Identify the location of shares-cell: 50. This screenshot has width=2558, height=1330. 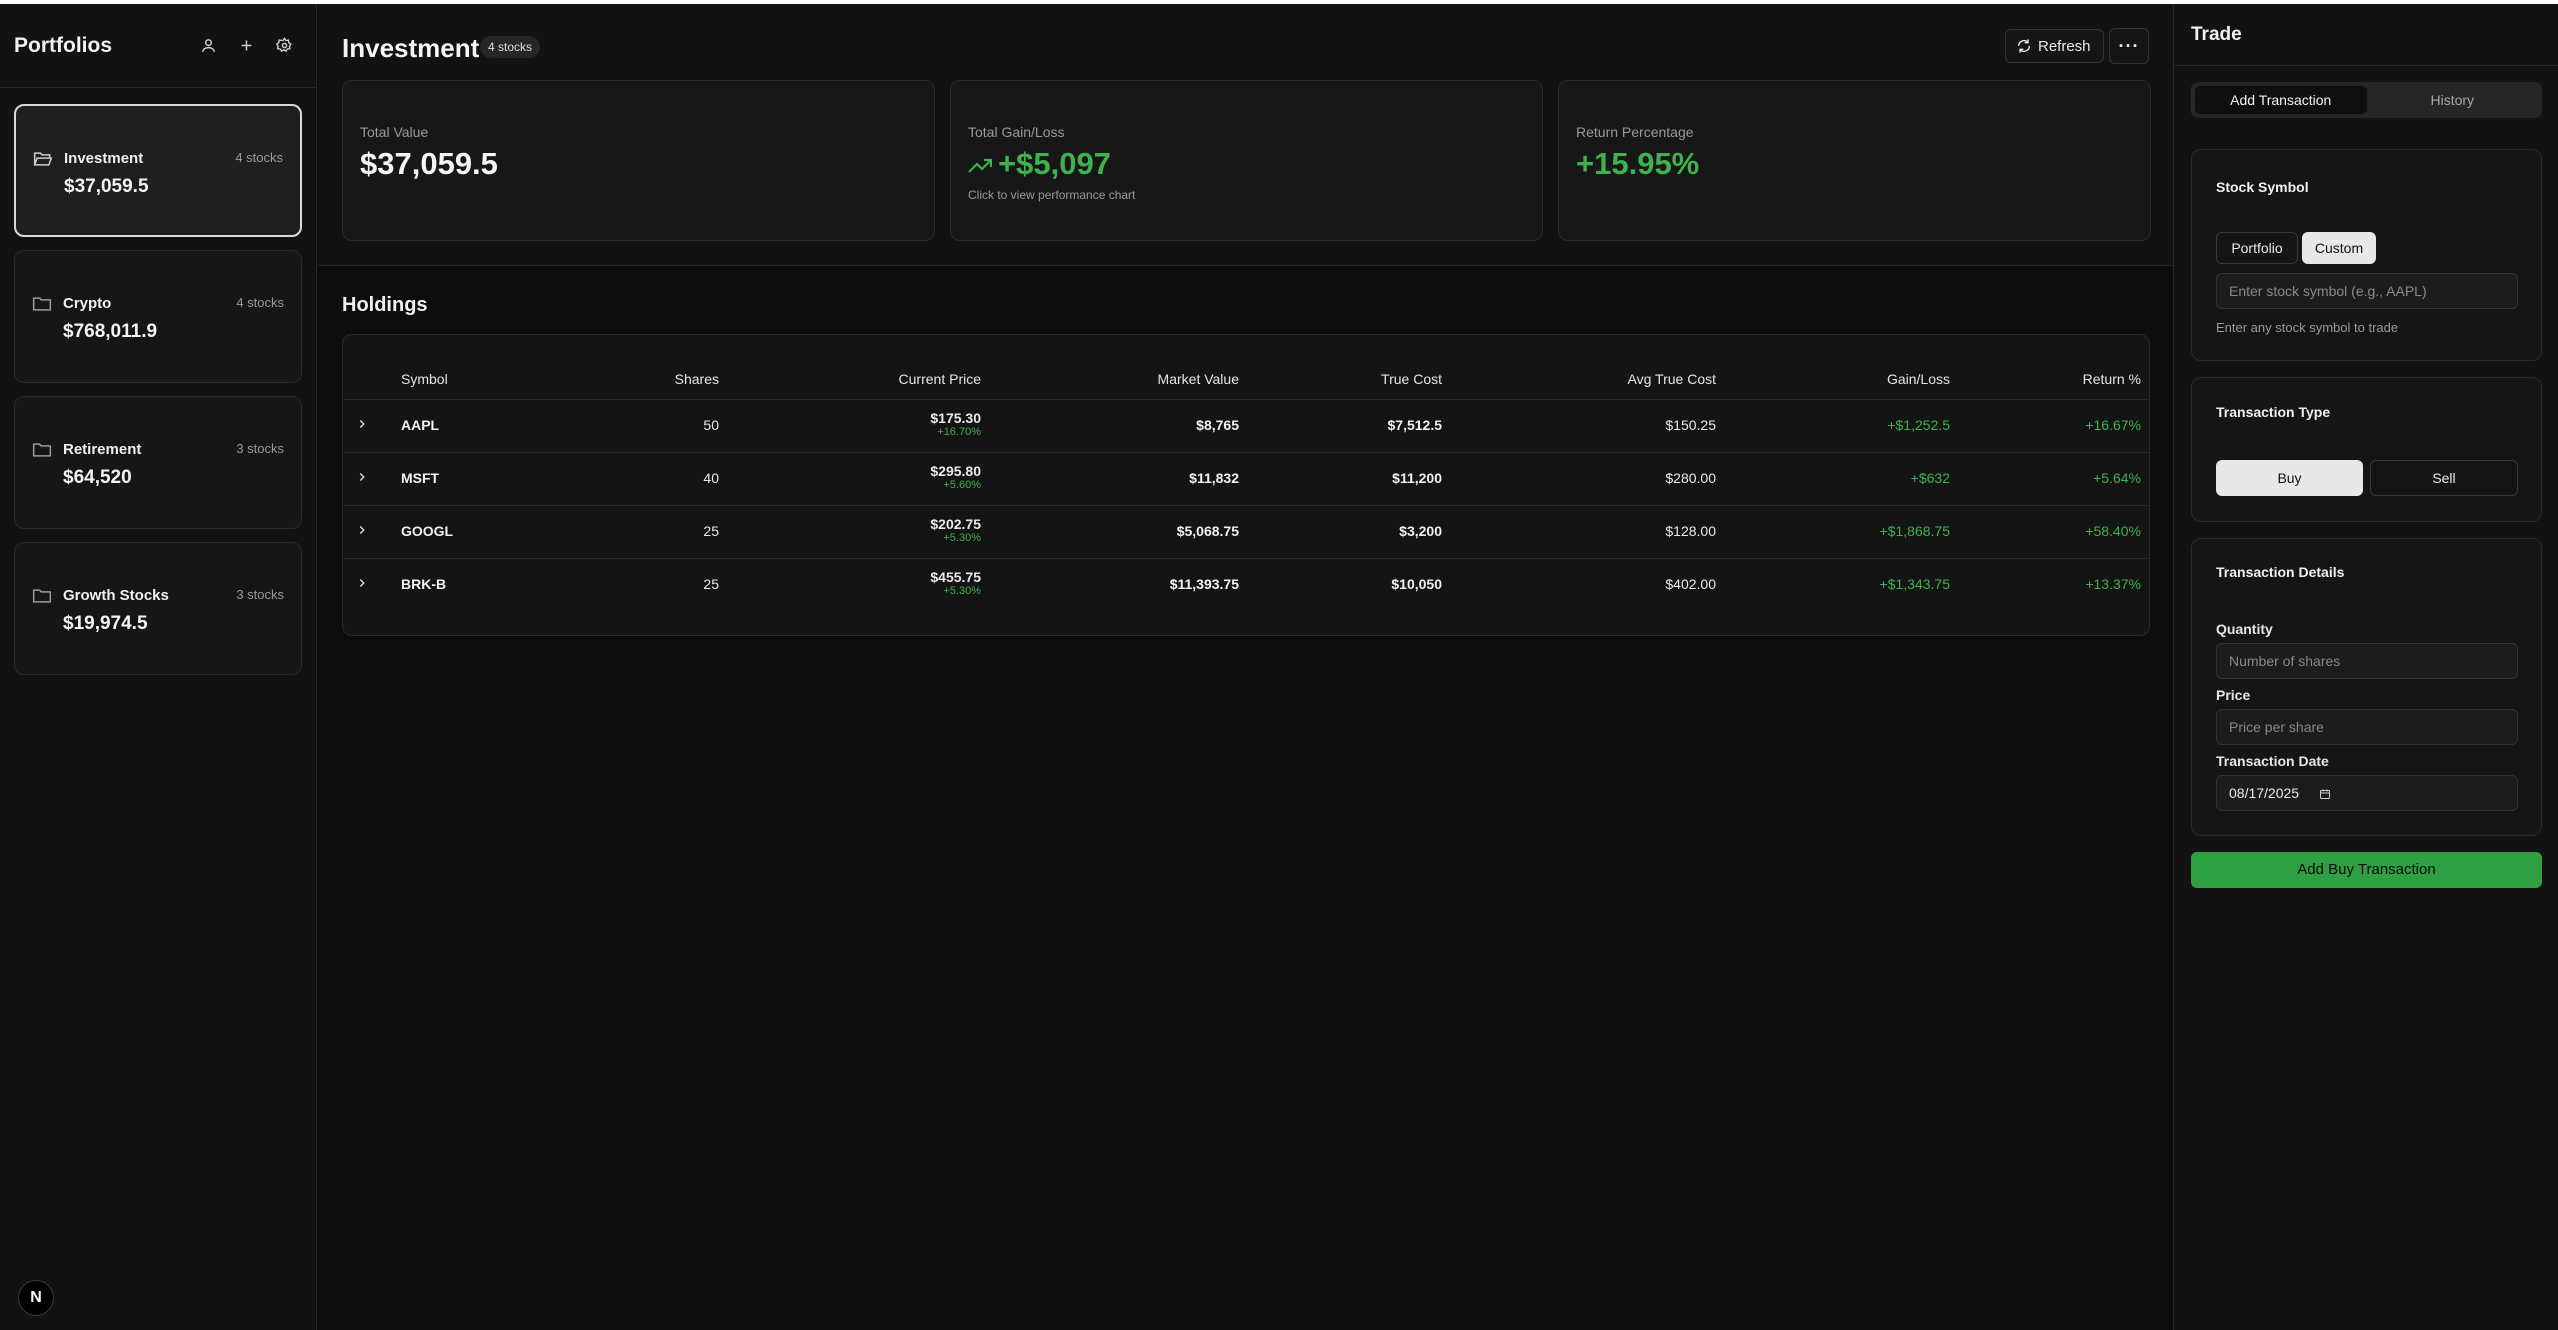
(711, 425).